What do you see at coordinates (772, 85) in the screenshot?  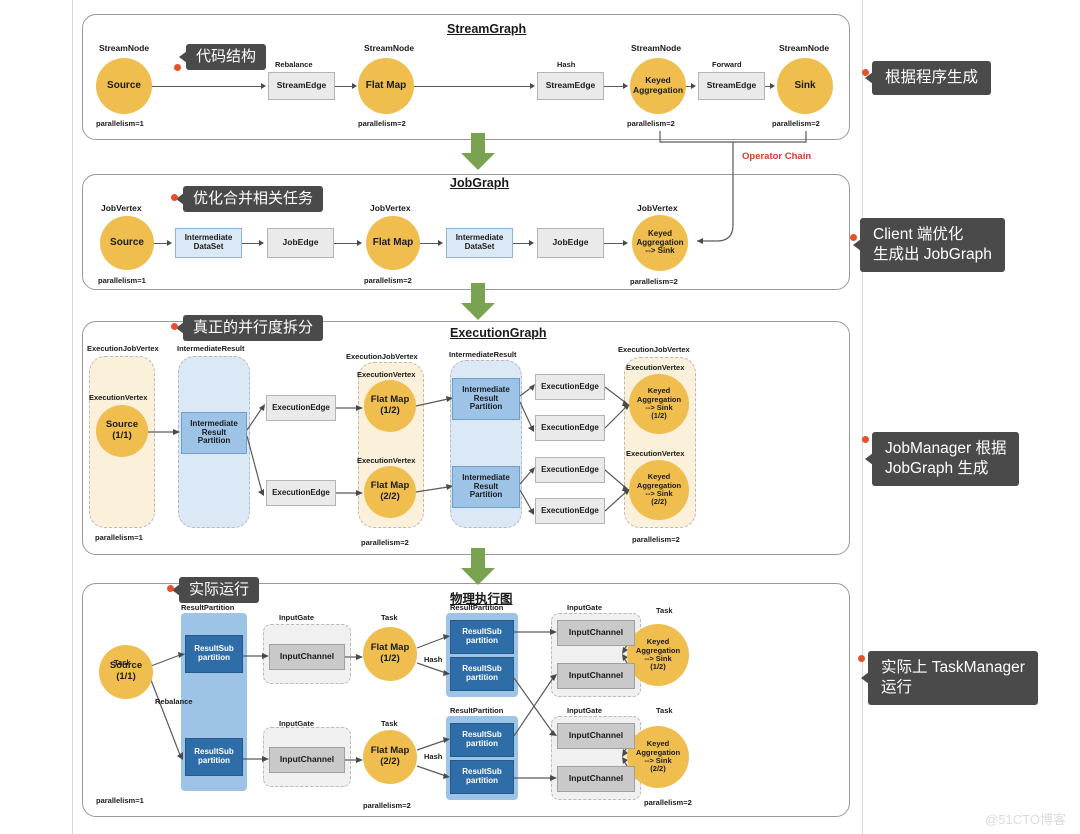 I see `arrowhead-s1-f` at bounding box center [772, 85].